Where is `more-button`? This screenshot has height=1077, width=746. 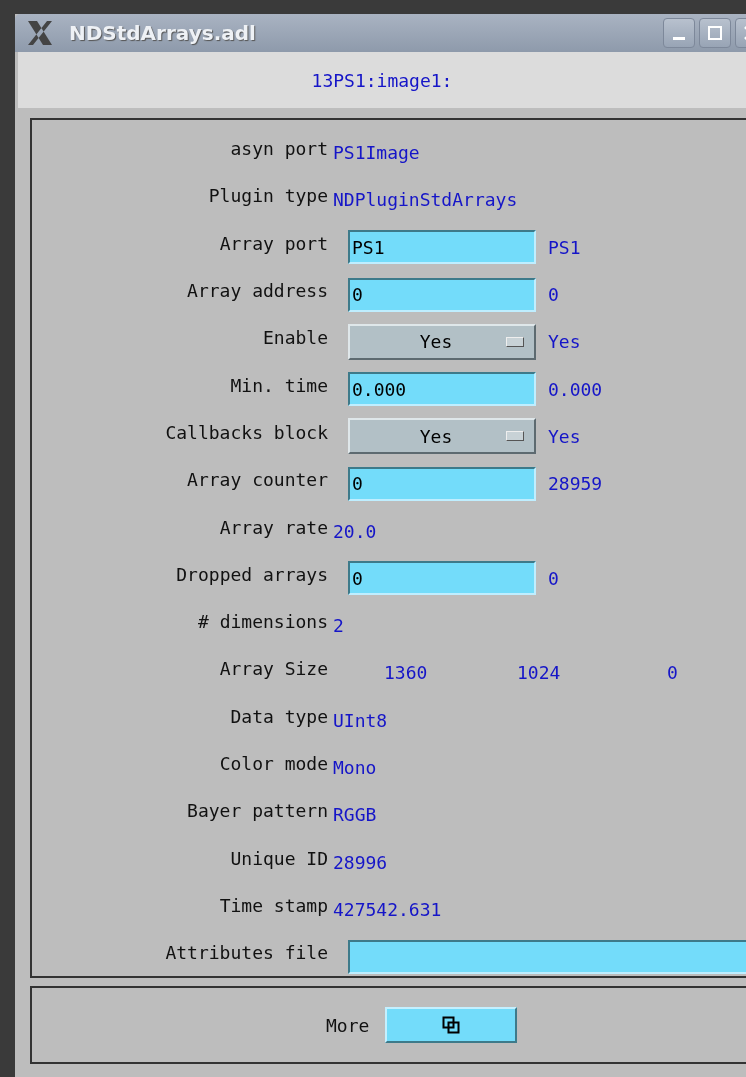
more-button is located at coordinates (451, 1025).